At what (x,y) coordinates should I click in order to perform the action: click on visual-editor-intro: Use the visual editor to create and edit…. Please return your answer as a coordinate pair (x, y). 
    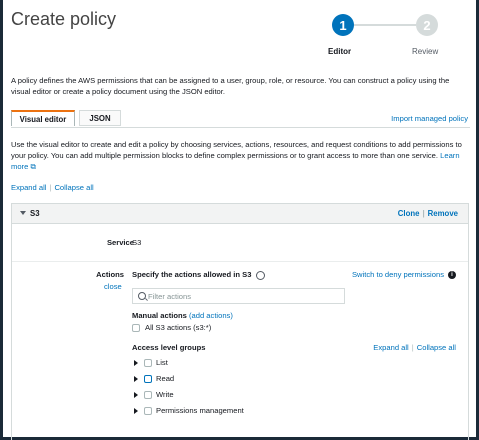
    Looking at the image, I should click on (239, 155).